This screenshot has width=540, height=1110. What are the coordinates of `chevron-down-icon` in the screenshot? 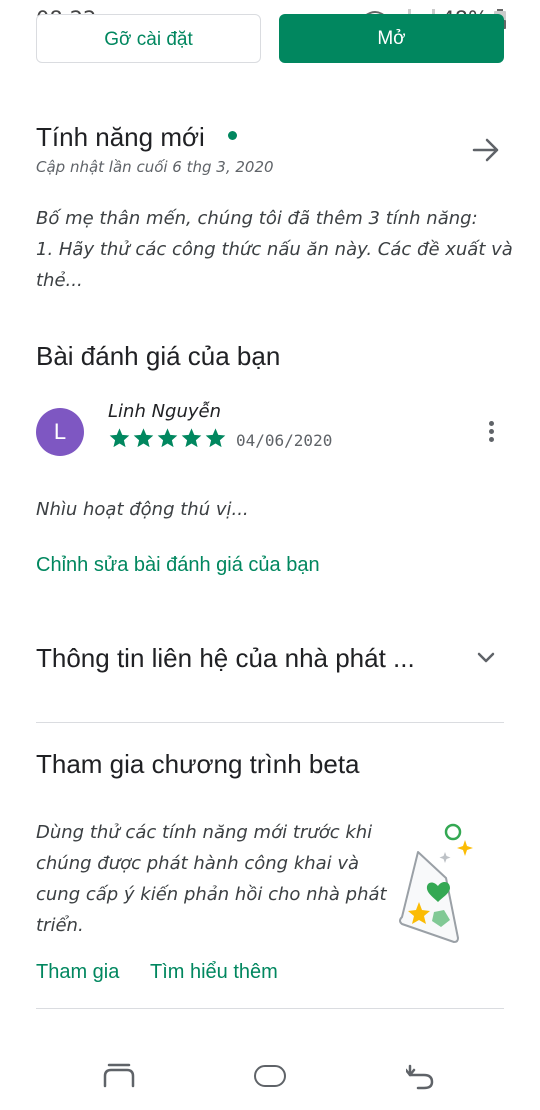 It's located at (486, 657).